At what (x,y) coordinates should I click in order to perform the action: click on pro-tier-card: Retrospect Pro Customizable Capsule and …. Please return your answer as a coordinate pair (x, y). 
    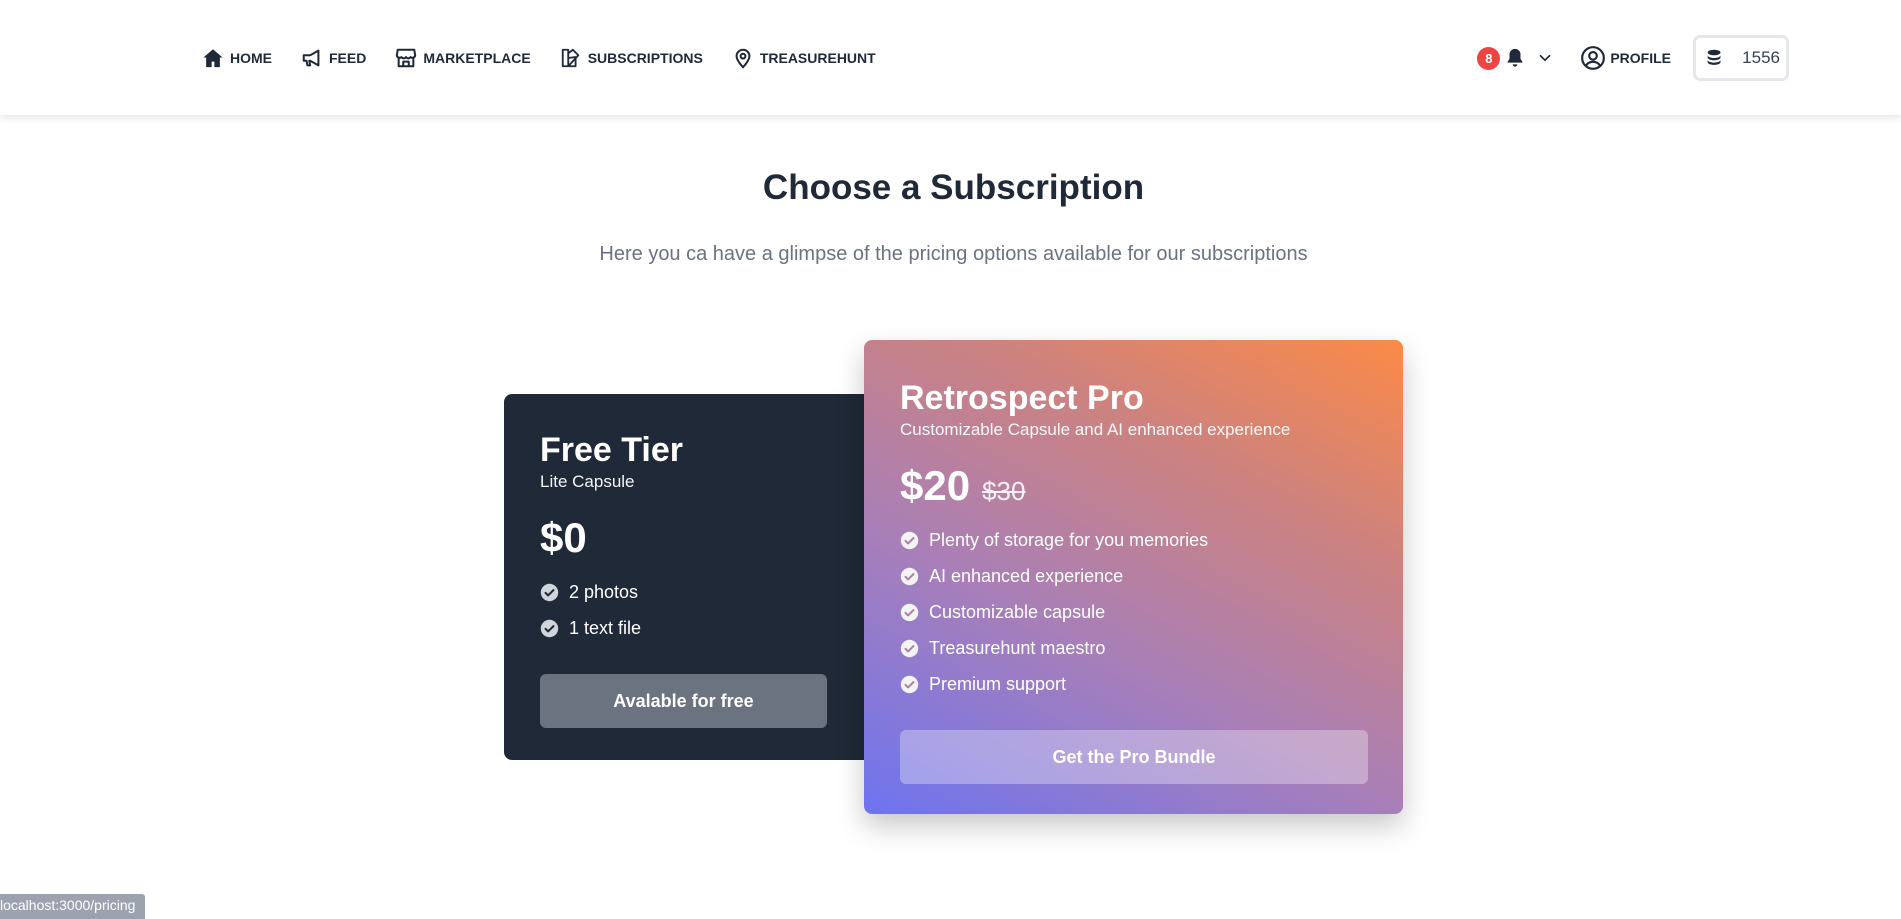
    Looking at the image, I should click on (1133, 577).